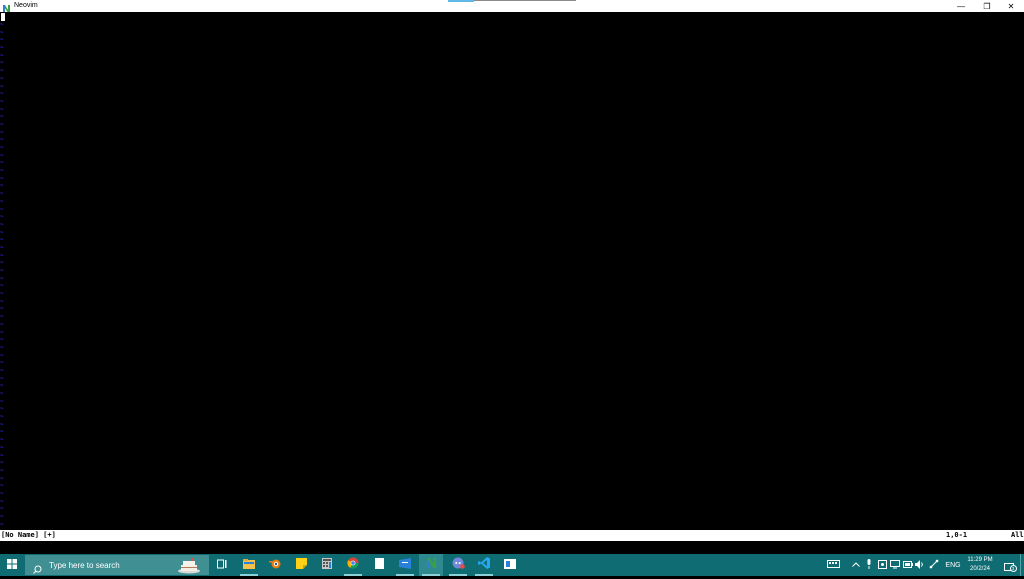 The height and width of the screenshot is (579, 1024). I want to click on taskbar-app-chrome, so click(353, 565).